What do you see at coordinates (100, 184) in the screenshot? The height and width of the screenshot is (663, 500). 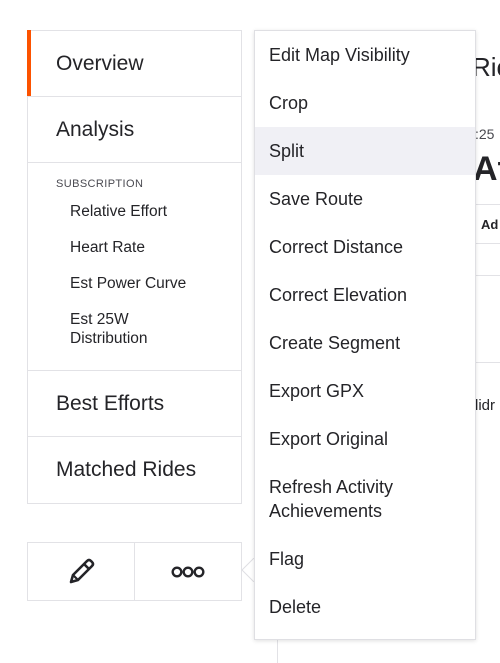 I see `subscription-heading: SUBSCRIPTION` at bounding box center [100, 184].